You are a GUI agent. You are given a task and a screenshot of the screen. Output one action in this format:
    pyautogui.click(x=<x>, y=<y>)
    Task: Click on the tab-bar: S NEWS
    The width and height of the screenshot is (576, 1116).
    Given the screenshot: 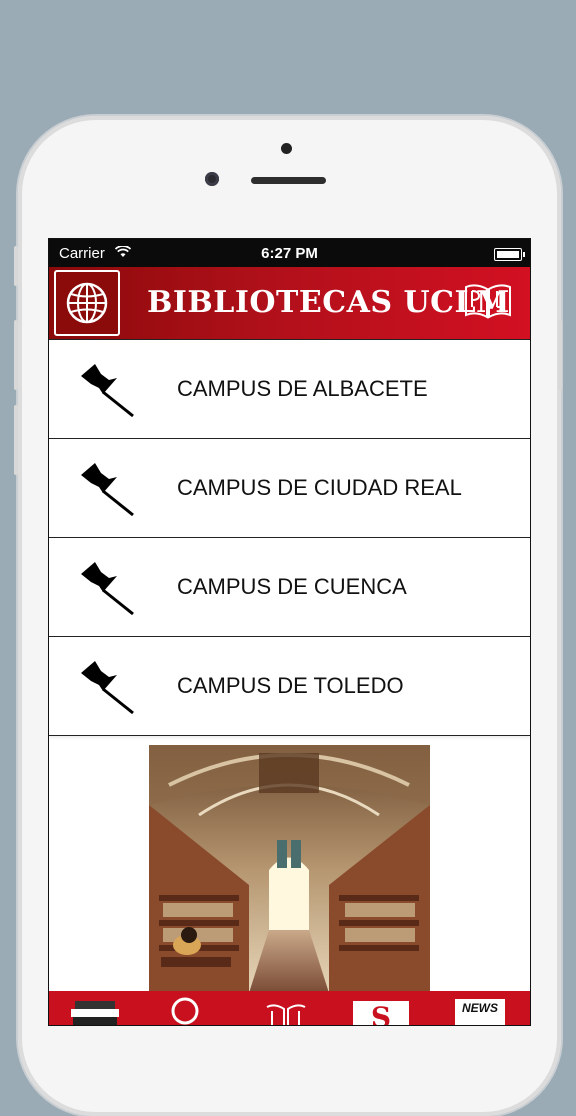 What is the action you would take?
    pyautogui.click(x=289, y=1008)
    